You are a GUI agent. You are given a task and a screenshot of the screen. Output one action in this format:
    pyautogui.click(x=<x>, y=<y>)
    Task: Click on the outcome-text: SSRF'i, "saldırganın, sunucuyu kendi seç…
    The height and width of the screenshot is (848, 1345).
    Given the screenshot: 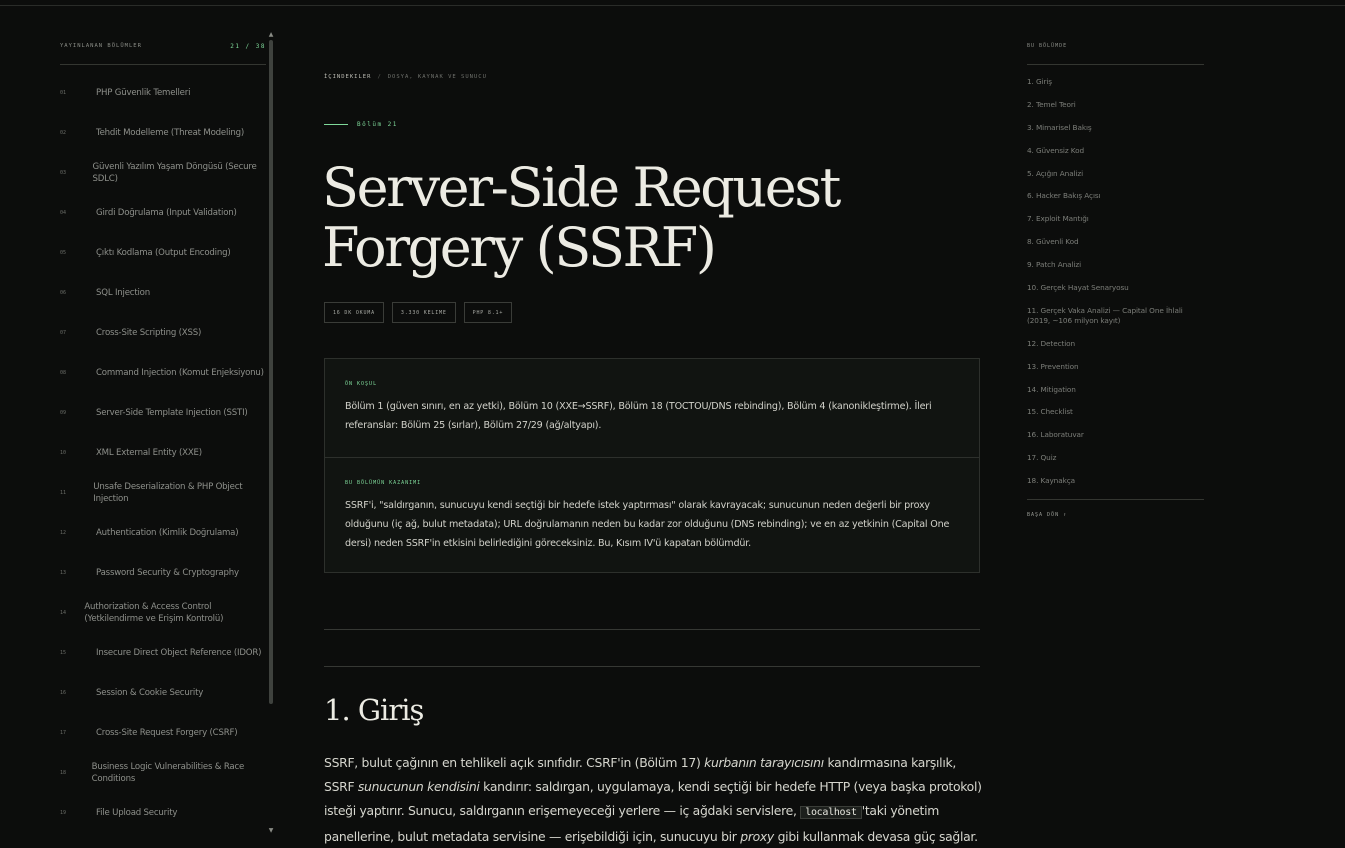 What is the action you would take?
    pyautogui.click(x=647, y=524)
    